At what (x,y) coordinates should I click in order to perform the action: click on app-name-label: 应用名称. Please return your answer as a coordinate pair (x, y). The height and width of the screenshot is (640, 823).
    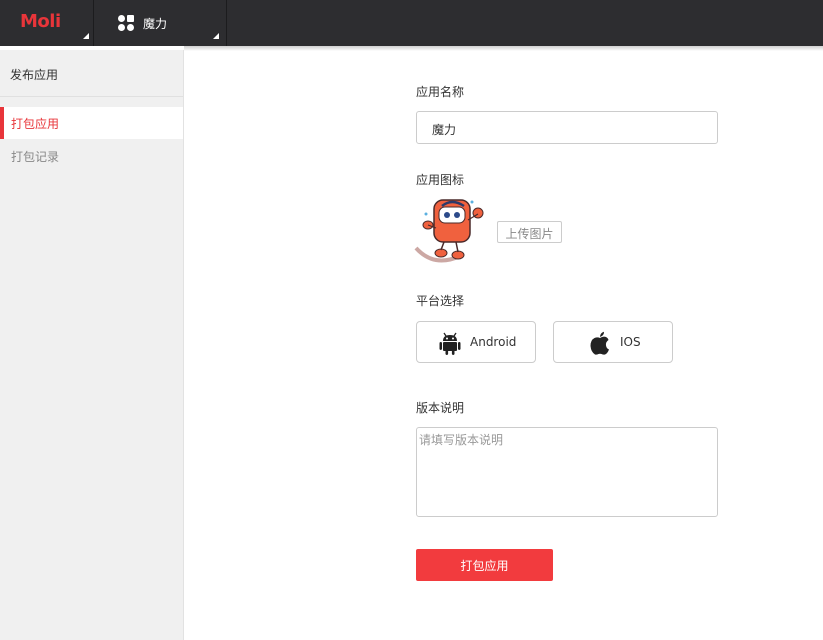
    Looking at the image, I should click on (440, 92).